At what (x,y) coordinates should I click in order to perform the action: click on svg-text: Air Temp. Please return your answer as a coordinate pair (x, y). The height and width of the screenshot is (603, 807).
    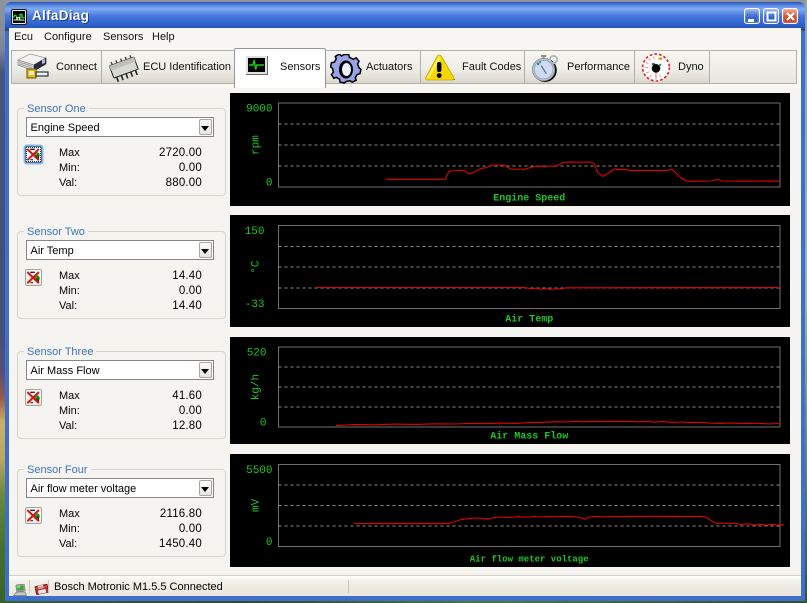
    Looking at the image, I should click on (529, 320).